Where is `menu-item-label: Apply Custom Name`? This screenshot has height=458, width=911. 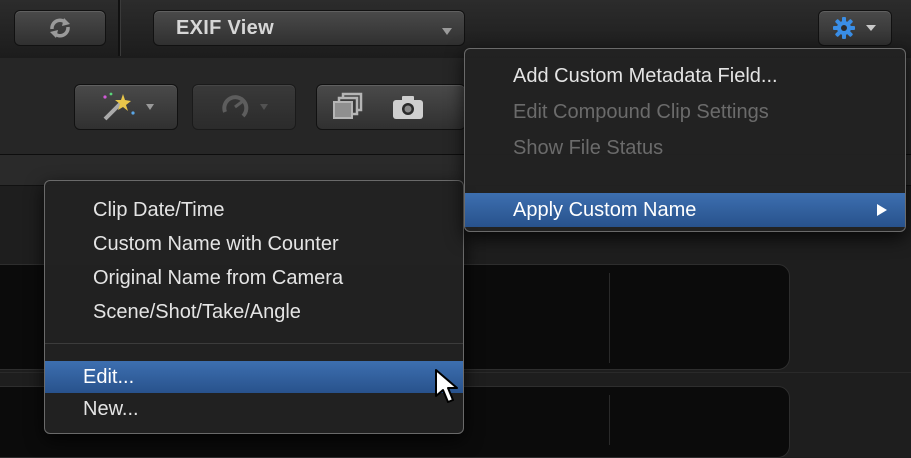 menu-item-label: Apply Custom Name is located at coordinates (605, 210).